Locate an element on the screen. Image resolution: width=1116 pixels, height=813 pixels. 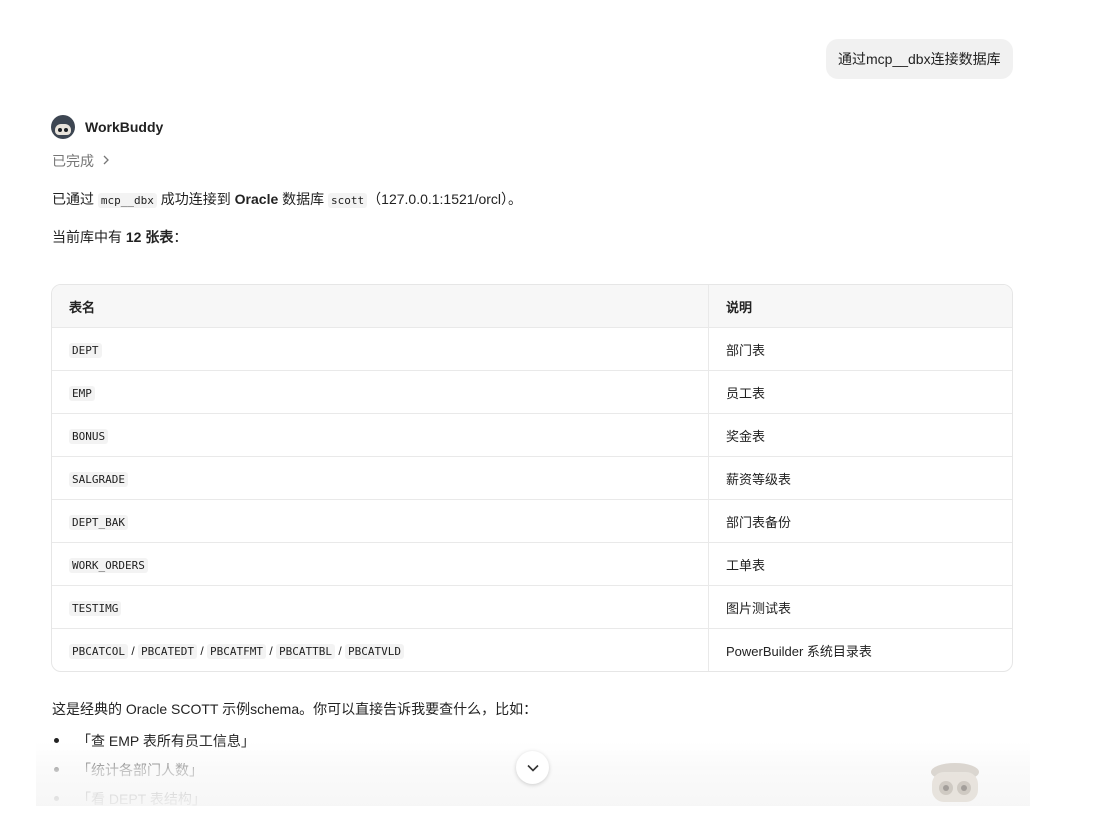
table-name-cell: DEPT is located at coordinates (380, 349).